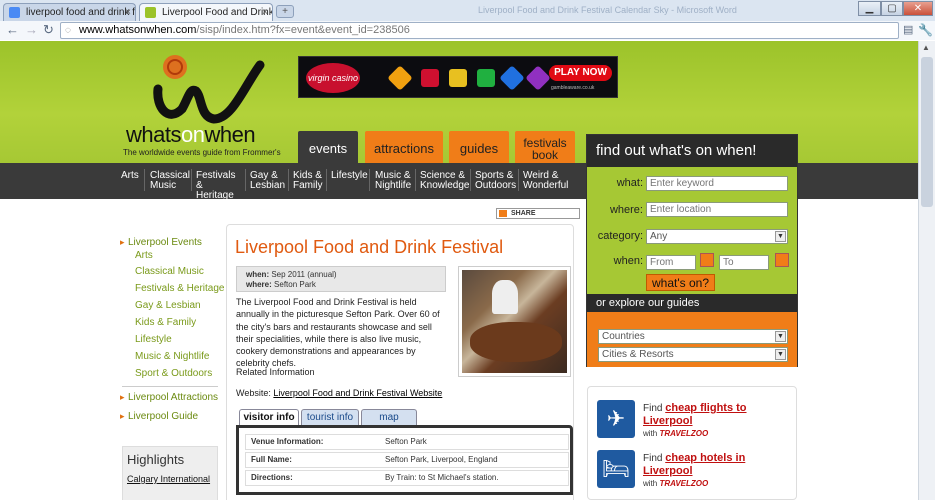 The height and width of the screenshot is (500, 935). Describe the element at coordinates (616, 419) in the screenshot. I see `airplane-icon: ✈` at that location.